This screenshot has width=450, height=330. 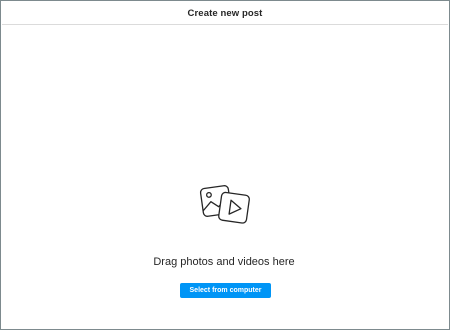 I want to click on photo-video-icon, so click(x=224, y=204).